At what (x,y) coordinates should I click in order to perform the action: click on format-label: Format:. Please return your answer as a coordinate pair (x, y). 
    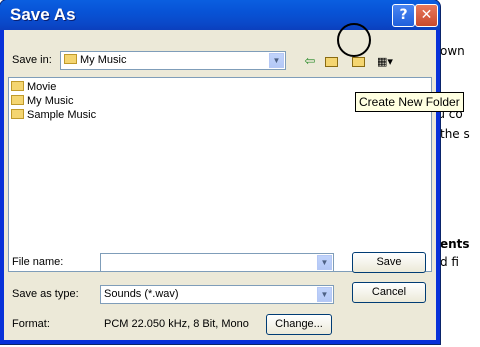
    Looking at the image, I should click on (31, 324).